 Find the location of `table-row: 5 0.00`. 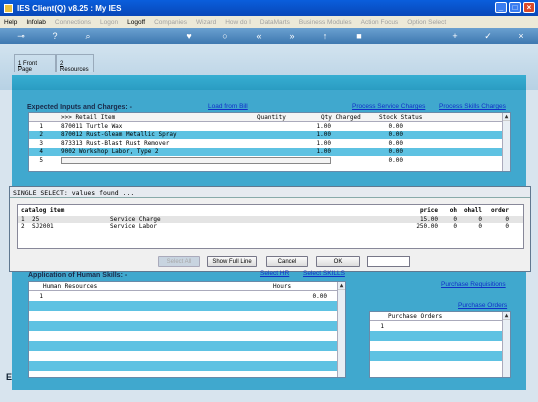

table-row: 5 0.00 is located at coordinates (269, 160).